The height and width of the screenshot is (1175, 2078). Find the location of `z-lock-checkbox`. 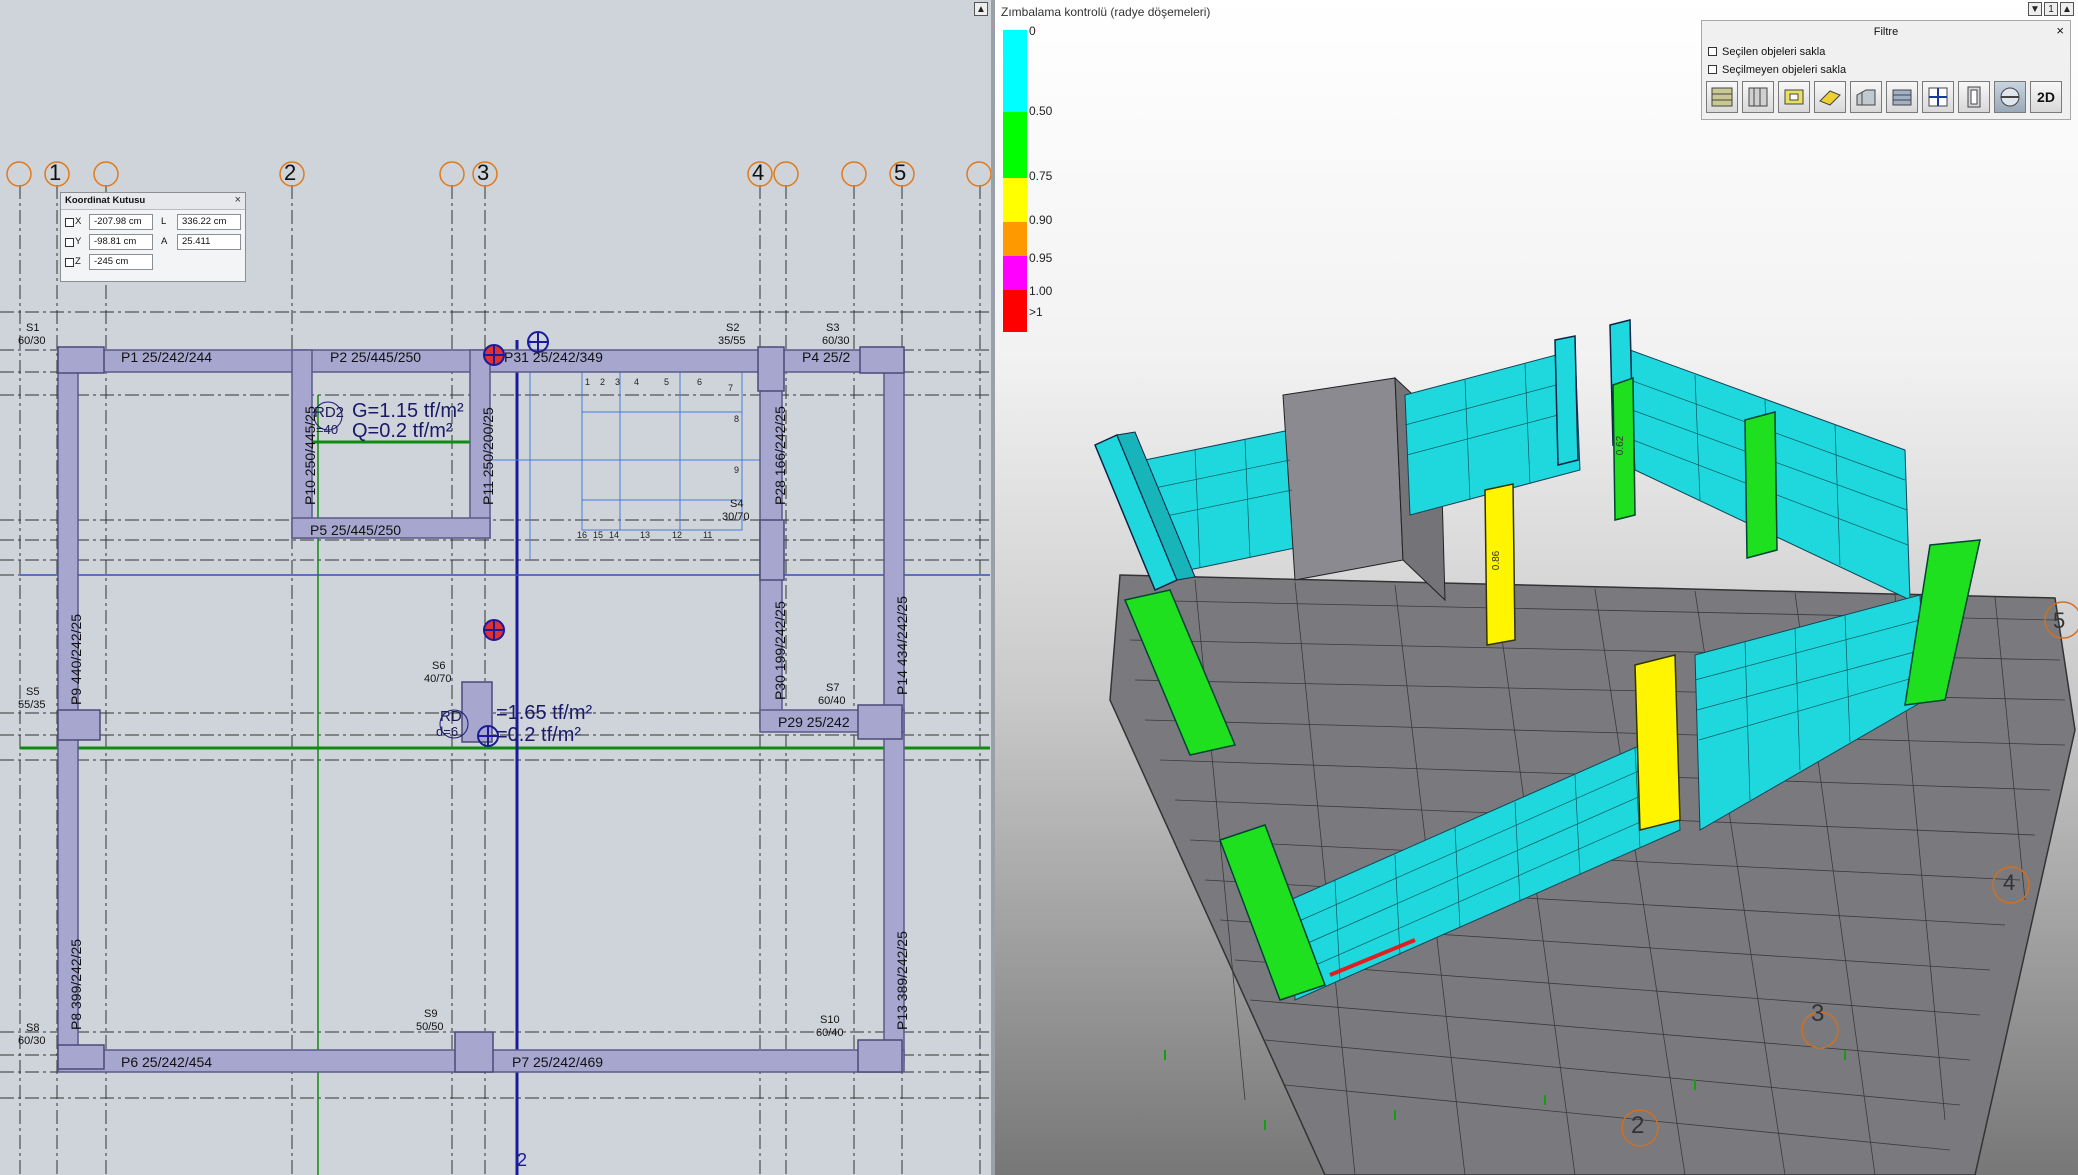

z-lock-checkbox is located at coordinates (69, 262).